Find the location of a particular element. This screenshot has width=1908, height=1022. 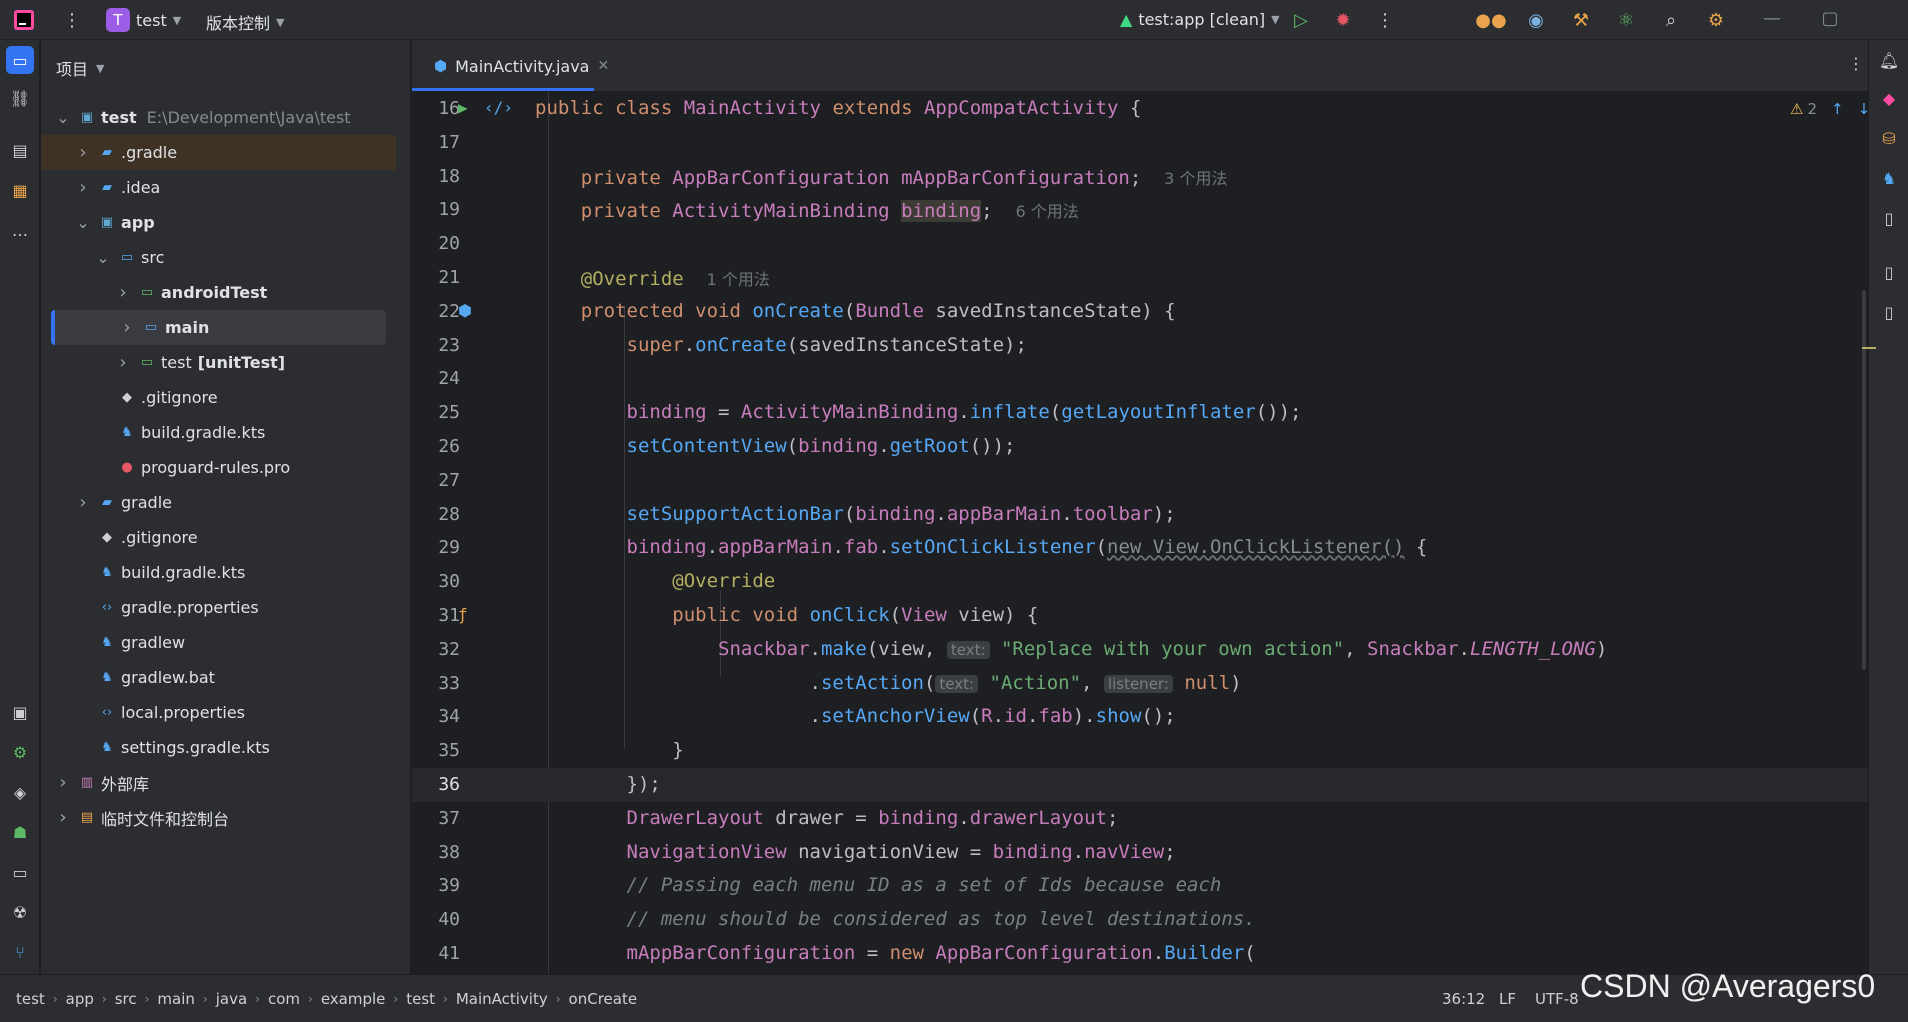

tree-item: ‹› local.properties is located at coordinates (218, 712).